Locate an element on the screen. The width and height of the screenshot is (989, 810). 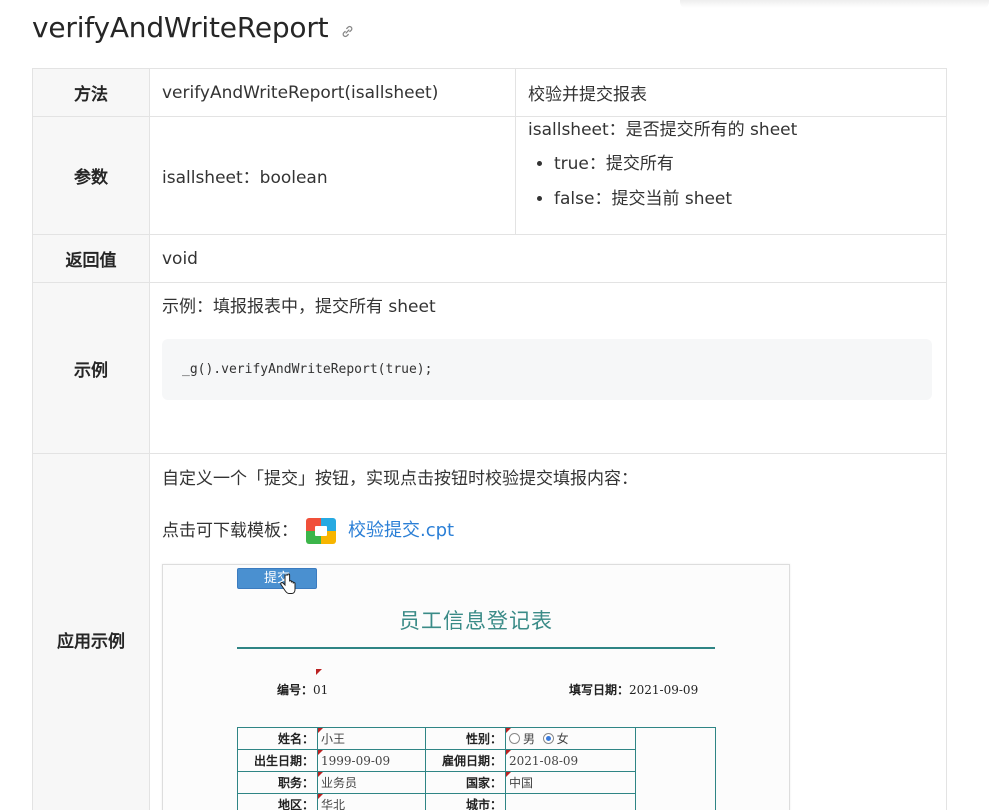
form-label: 性别： is located at coordinates (465, 738).